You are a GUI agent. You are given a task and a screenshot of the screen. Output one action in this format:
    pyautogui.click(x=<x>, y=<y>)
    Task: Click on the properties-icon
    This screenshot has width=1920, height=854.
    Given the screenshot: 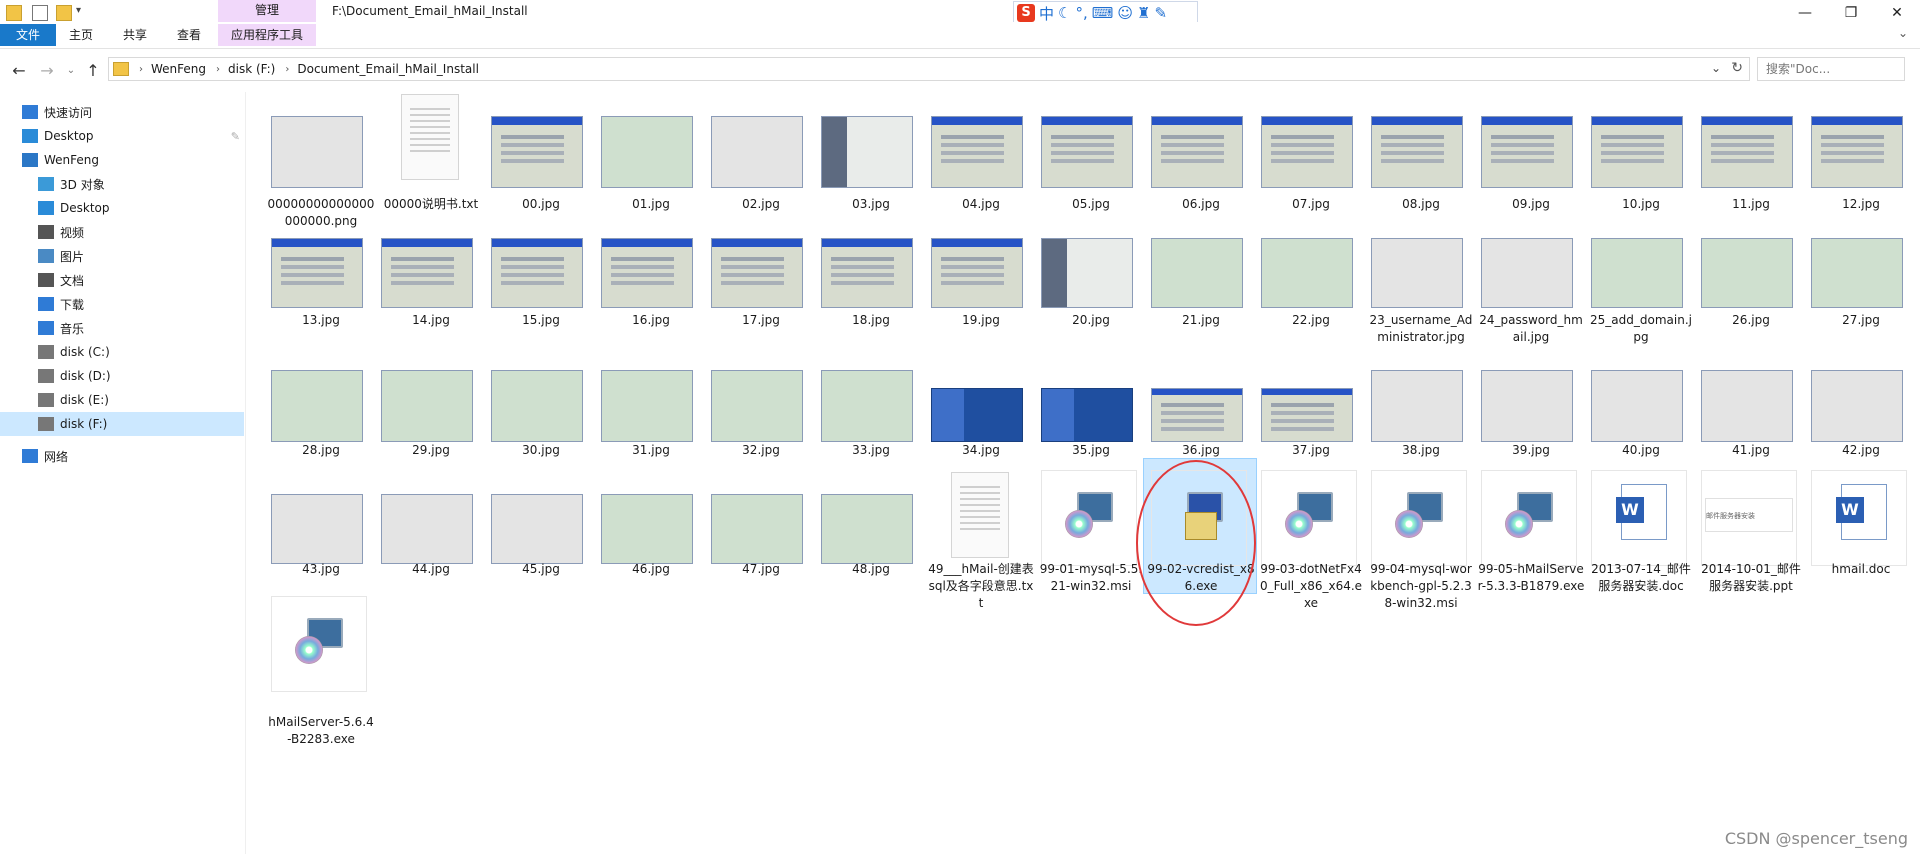 What is the action you would take?
    pyautogui.click(x=40, y=13)
    